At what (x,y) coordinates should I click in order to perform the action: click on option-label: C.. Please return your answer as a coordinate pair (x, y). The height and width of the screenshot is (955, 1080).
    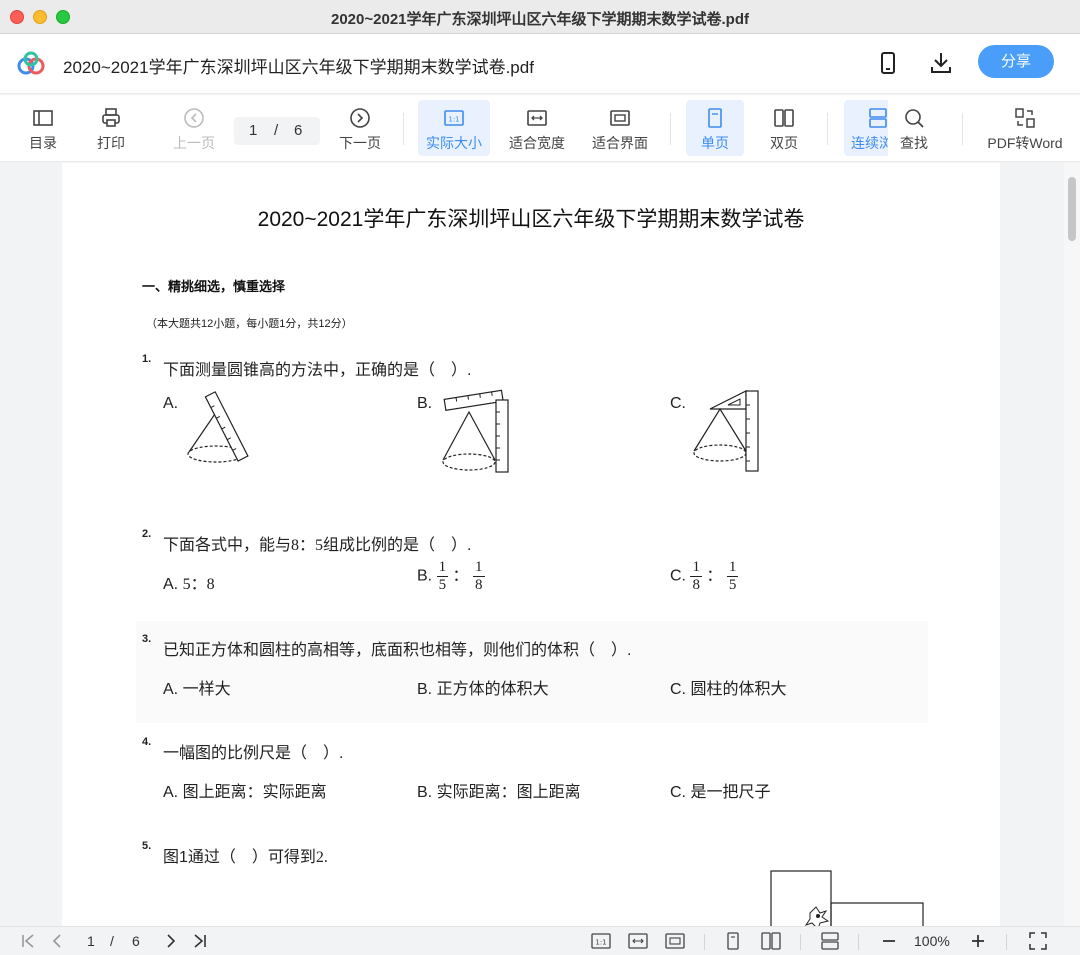
    Looking at the image, I should click on (678, 403).